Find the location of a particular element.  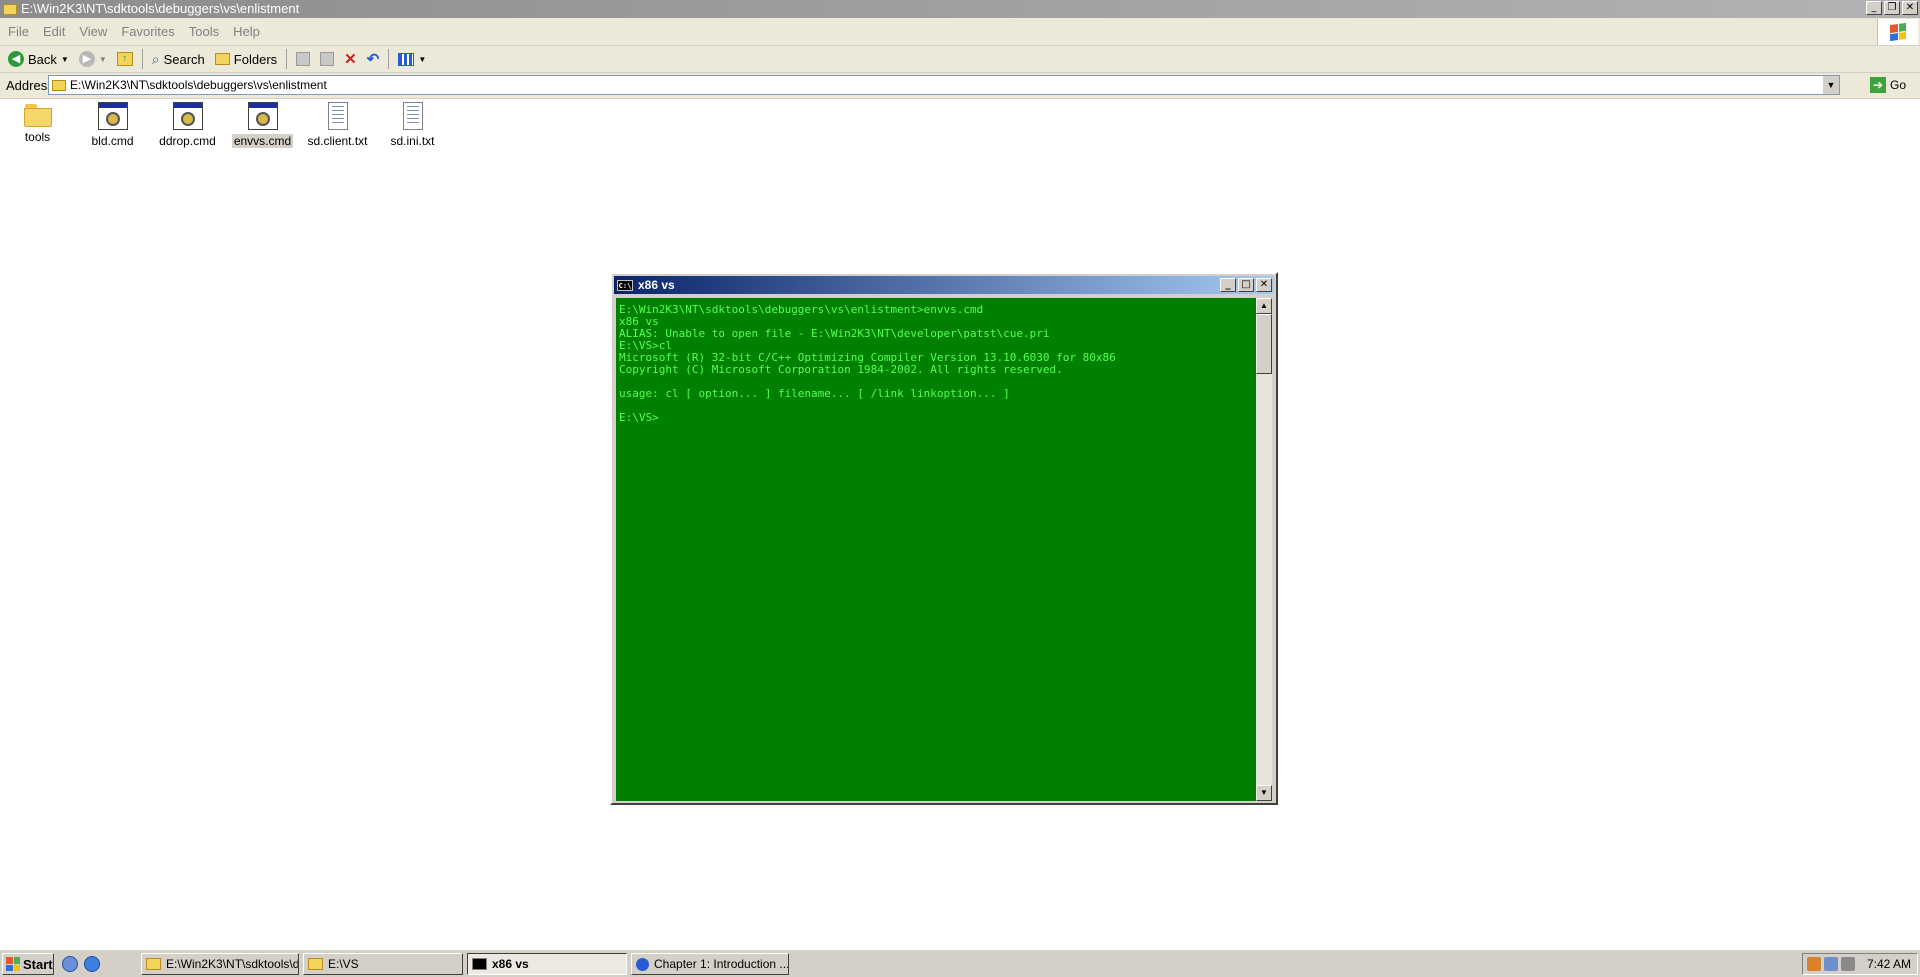

go-button: ➔ Go is located at coordinates (1887, 85).